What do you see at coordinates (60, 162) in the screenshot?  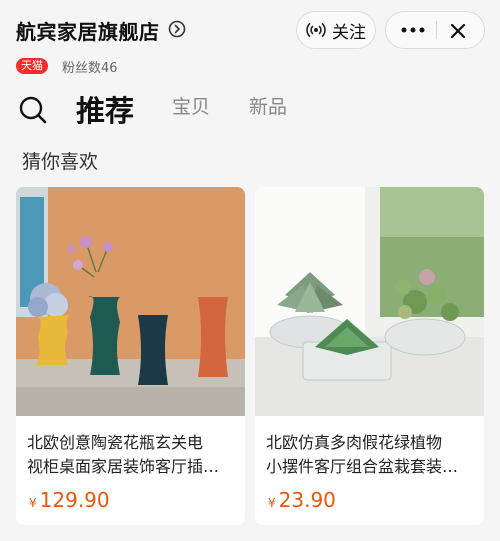 I see `section-title: 猜你喜欢` at bounding box center [60, 162].